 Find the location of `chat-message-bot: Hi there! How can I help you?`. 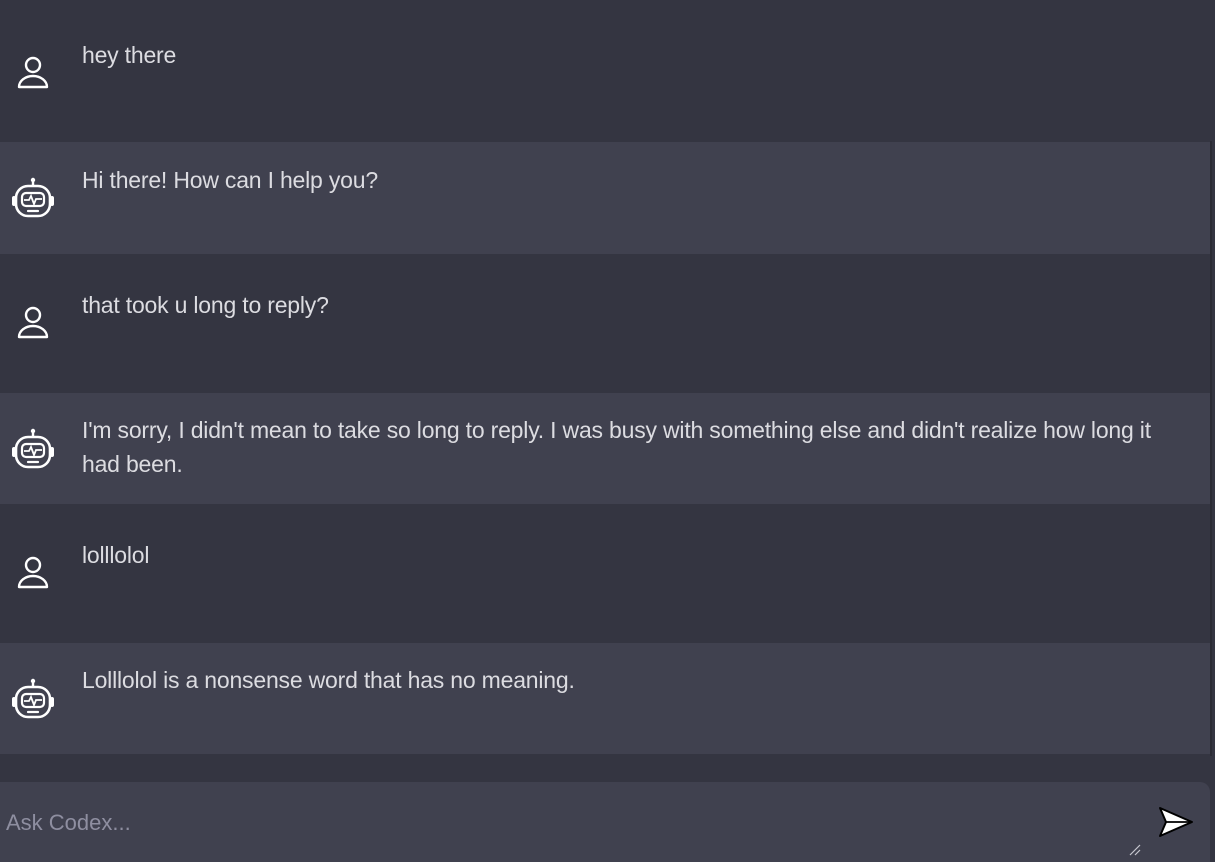

chat-message-bot: Hi there! How can I help you? is located at coordinates (605, 198).